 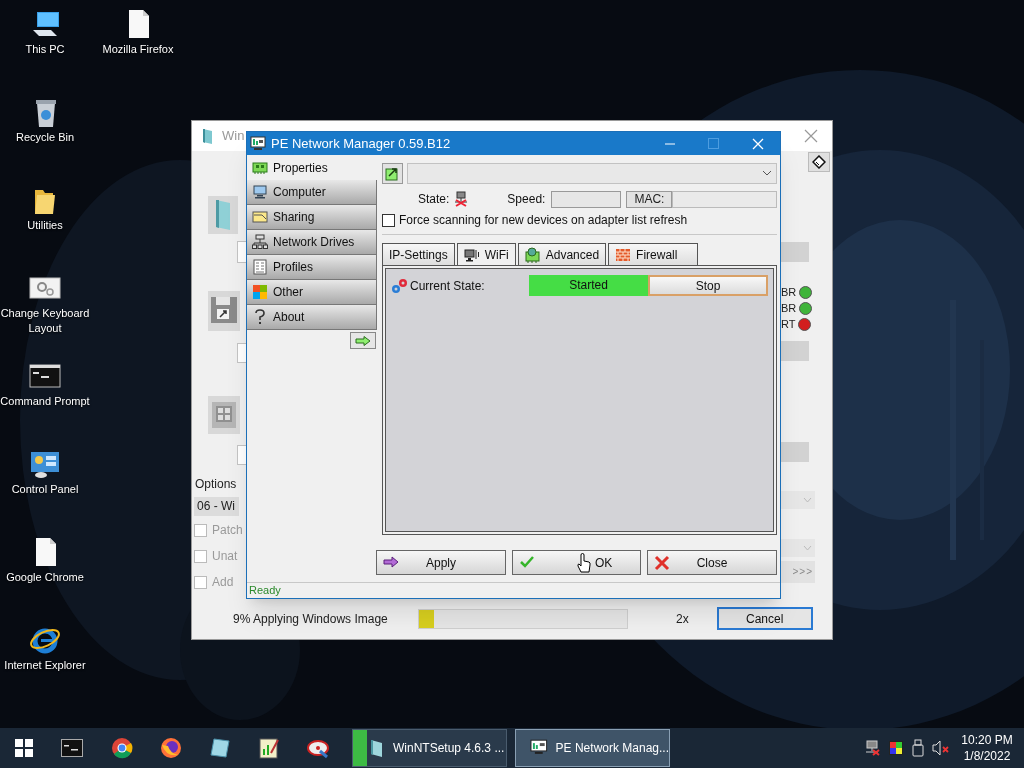 I want to click on speed-field, so click(x=586, y=199).